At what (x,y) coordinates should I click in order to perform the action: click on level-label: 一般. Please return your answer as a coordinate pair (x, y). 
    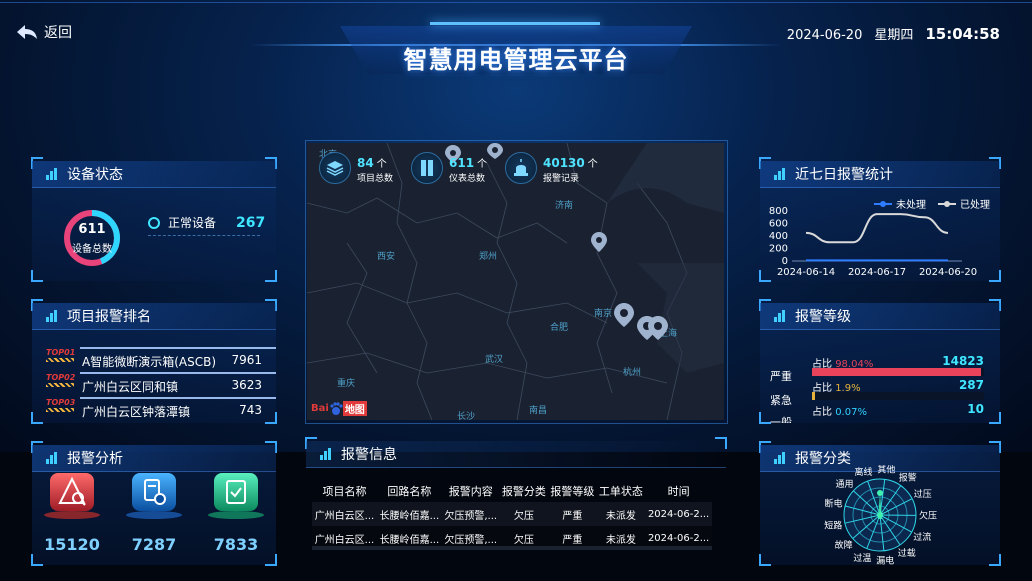
    Looking at the image, I should click on (781, 419).